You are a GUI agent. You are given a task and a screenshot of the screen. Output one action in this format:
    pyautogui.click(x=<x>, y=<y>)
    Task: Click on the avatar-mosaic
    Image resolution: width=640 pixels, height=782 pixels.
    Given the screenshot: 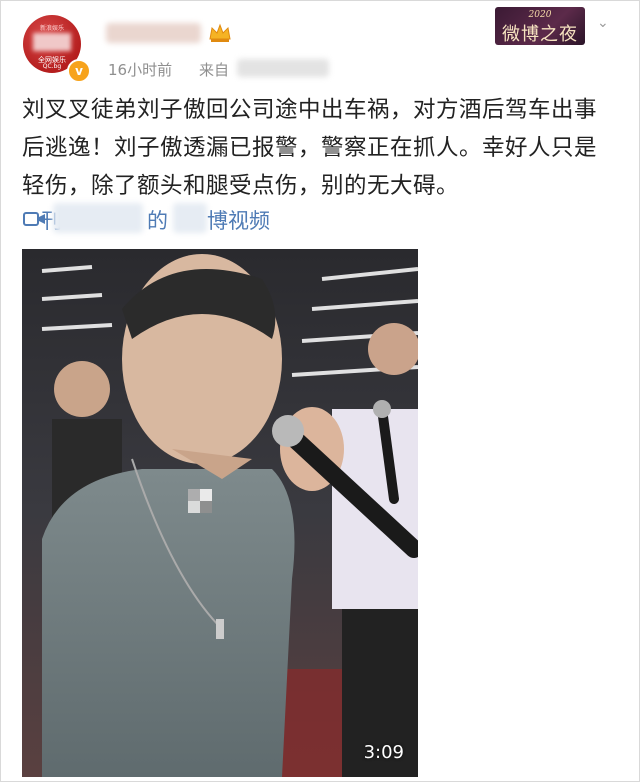 What is the action you would take?
    pyautogui.click(x=52, y=42)
    